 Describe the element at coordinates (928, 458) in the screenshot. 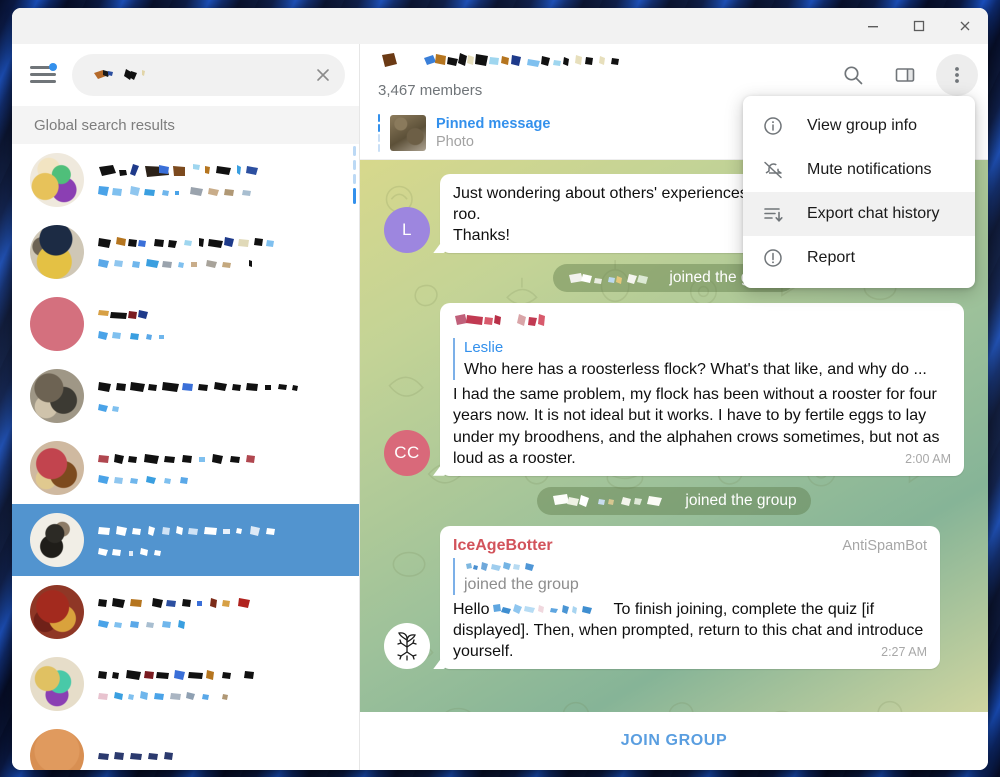

I see `message-timestamp: 2:00 AM` at that location.